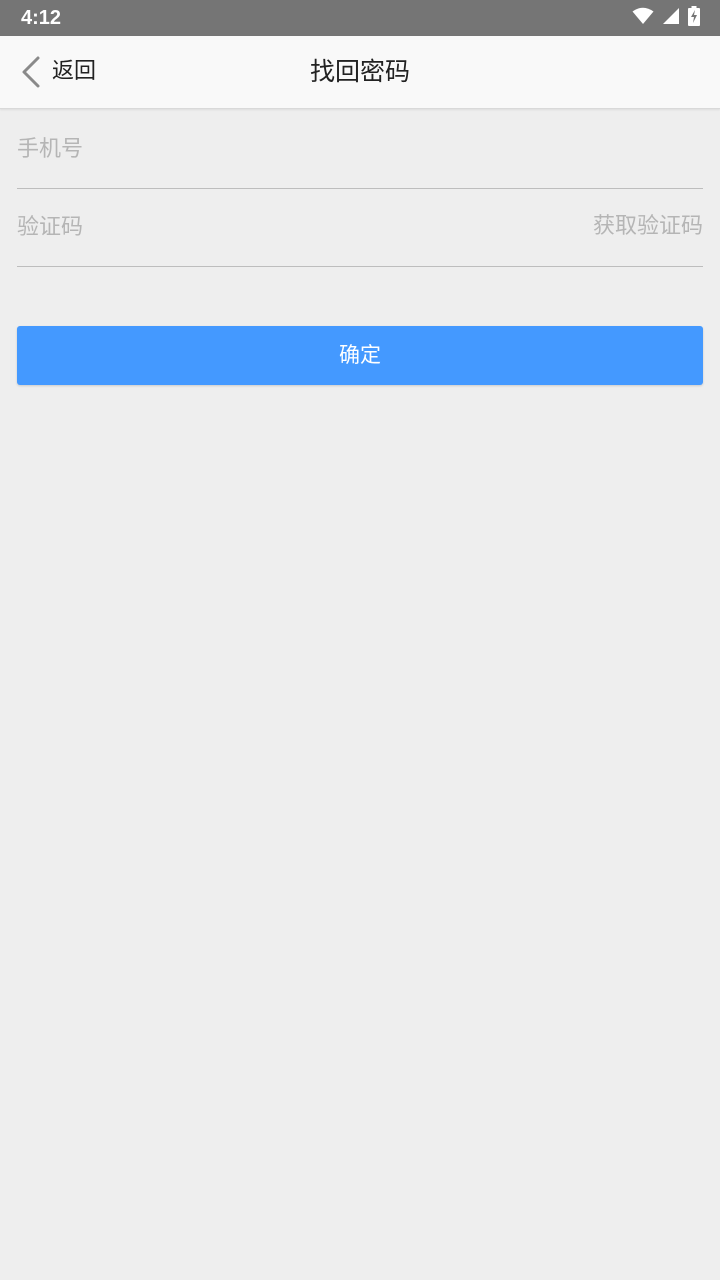  What do you see at coordinates (287, 227) in the screenshot?
I see `verification-code-input` at bounding box center [287, 227].